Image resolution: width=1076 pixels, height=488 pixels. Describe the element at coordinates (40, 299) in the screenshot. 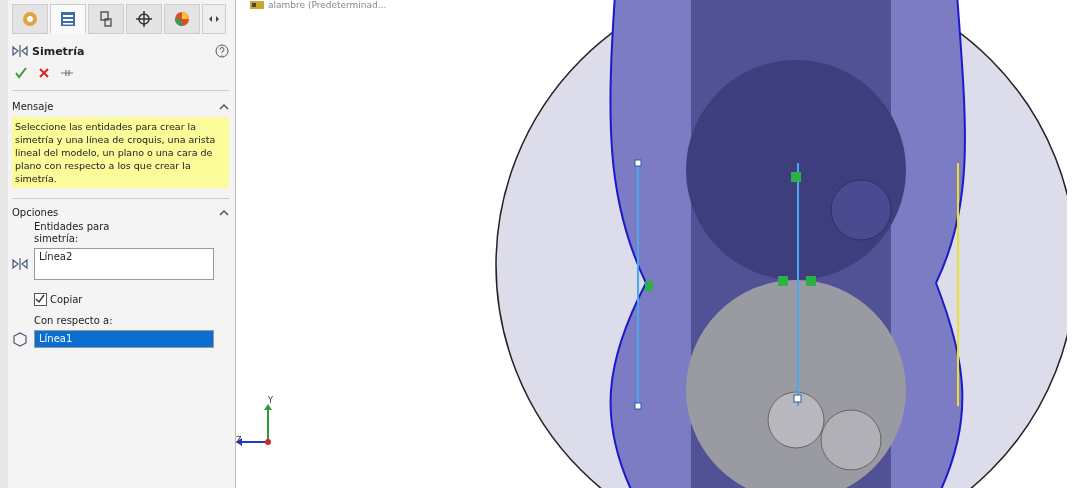

I see `check-icon` at that location.